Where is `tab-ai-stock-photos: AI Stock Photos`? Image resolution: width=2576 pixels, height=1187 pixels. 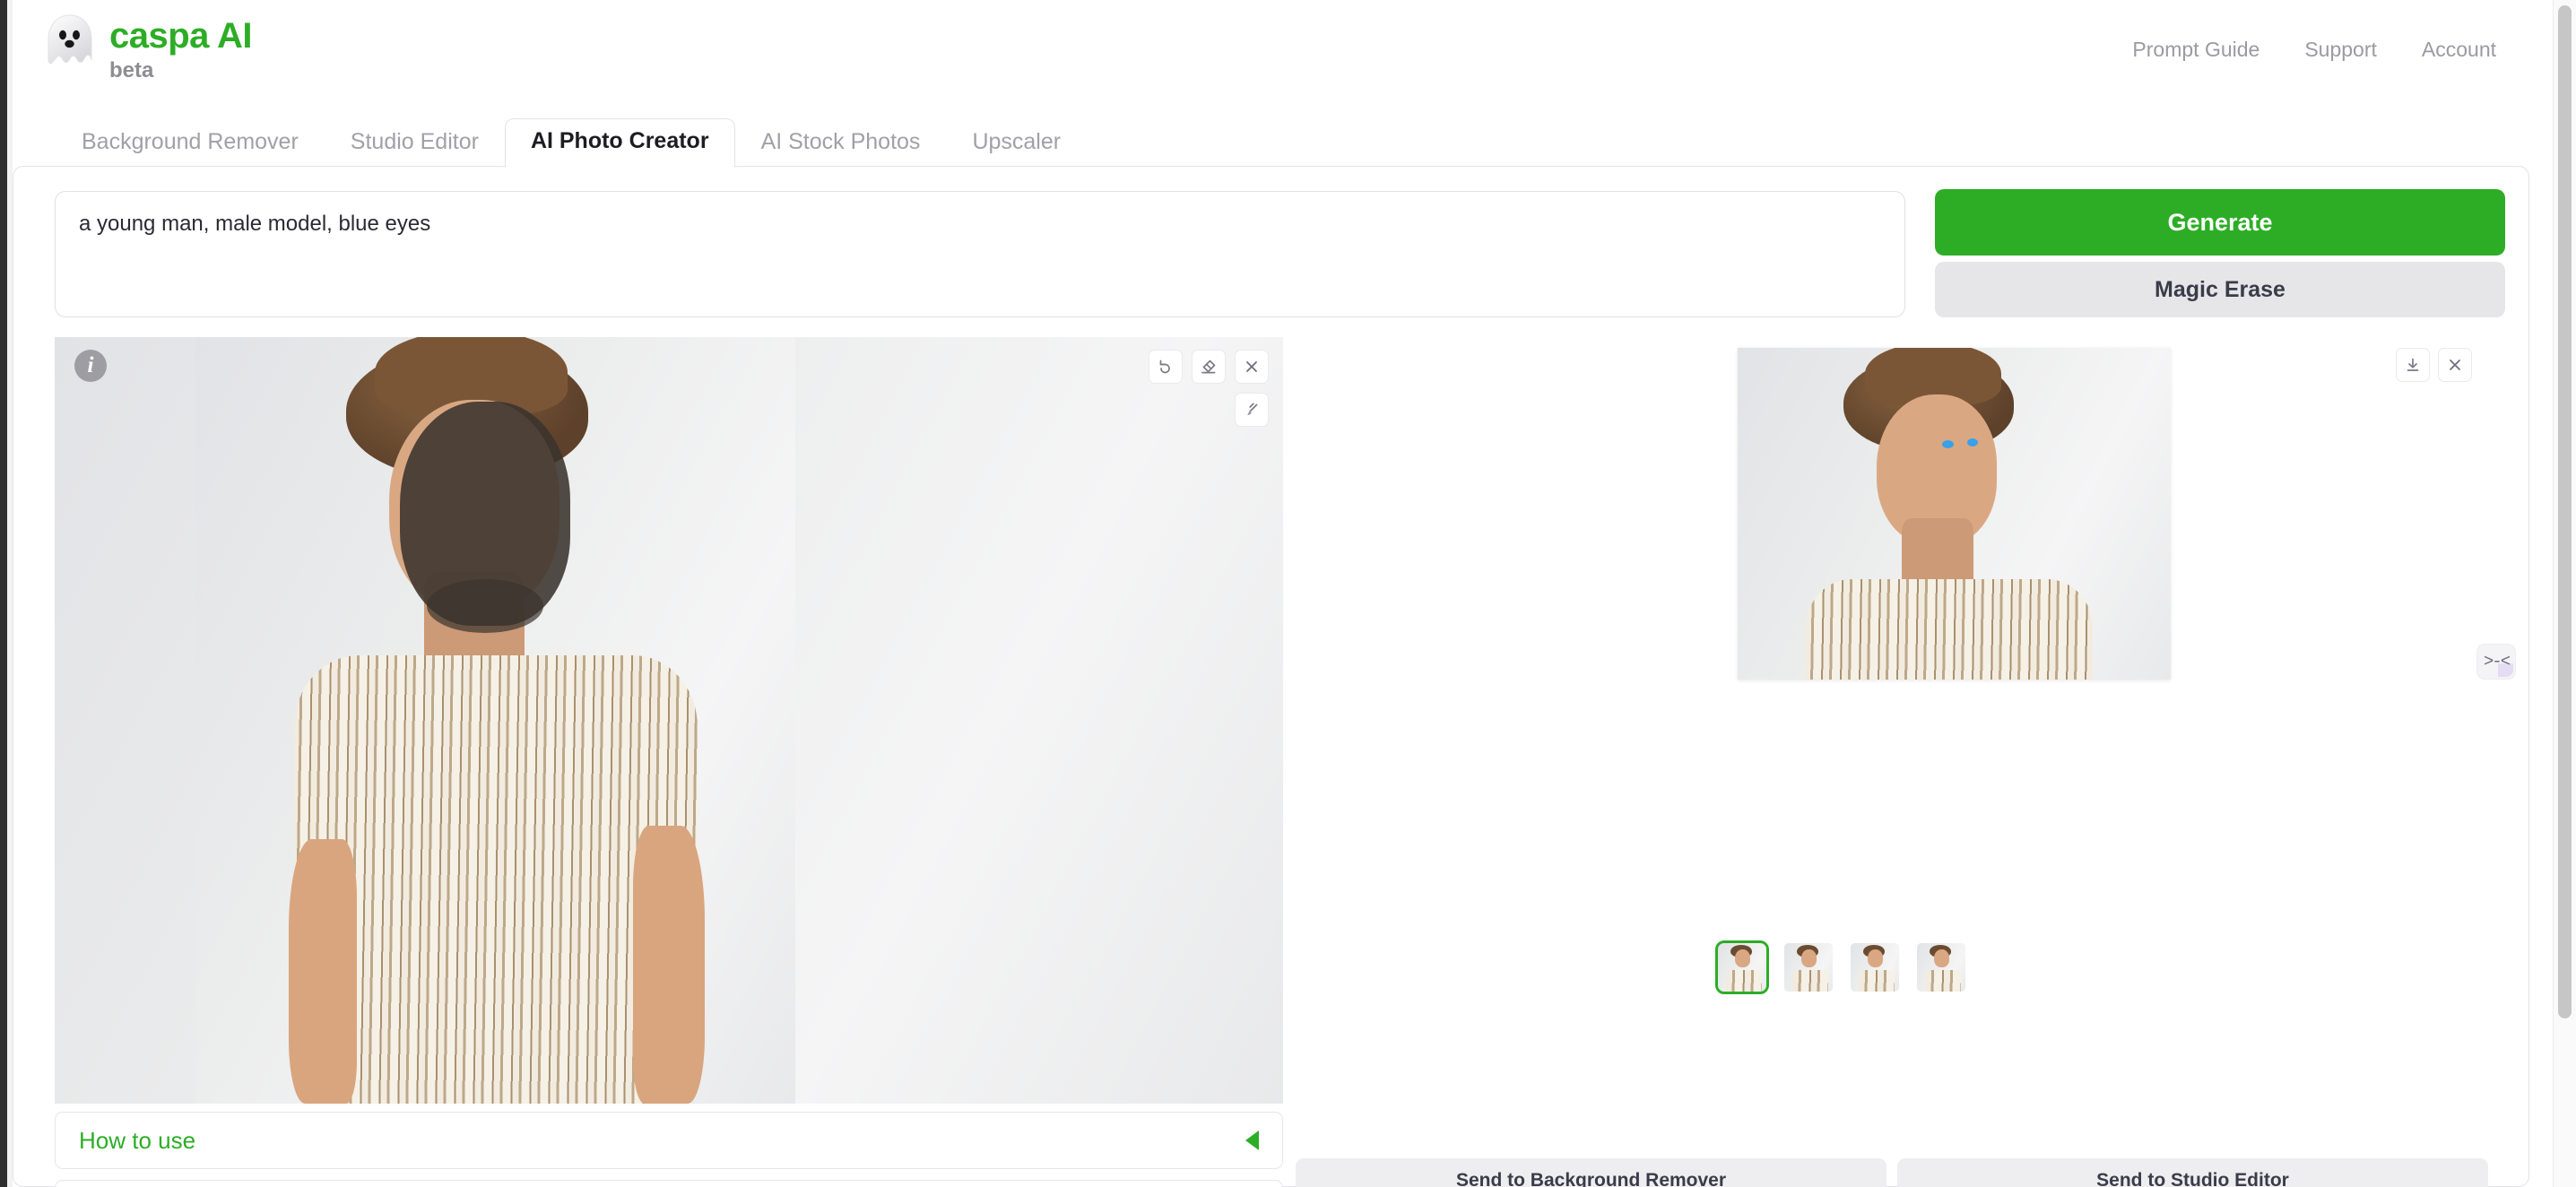
tab-ai-stock-photos: AI Stock Photos is located at coordinates (841, 143).